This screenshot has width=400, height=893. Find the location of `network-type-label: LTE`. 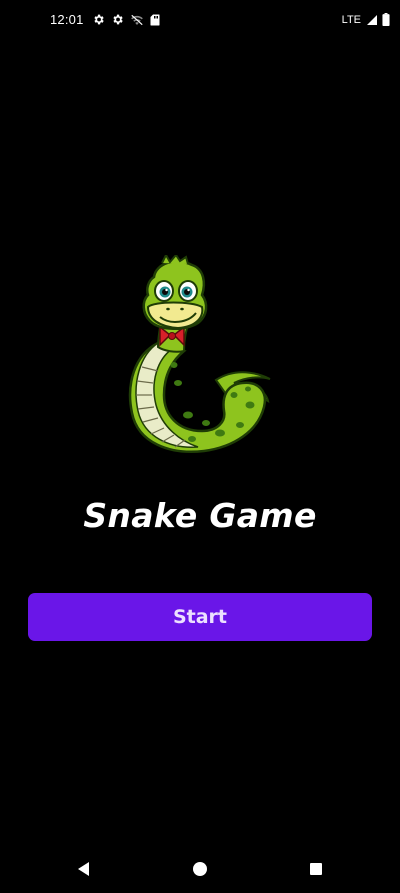

network-type-label: LTE is located at coordinates (351, 19).